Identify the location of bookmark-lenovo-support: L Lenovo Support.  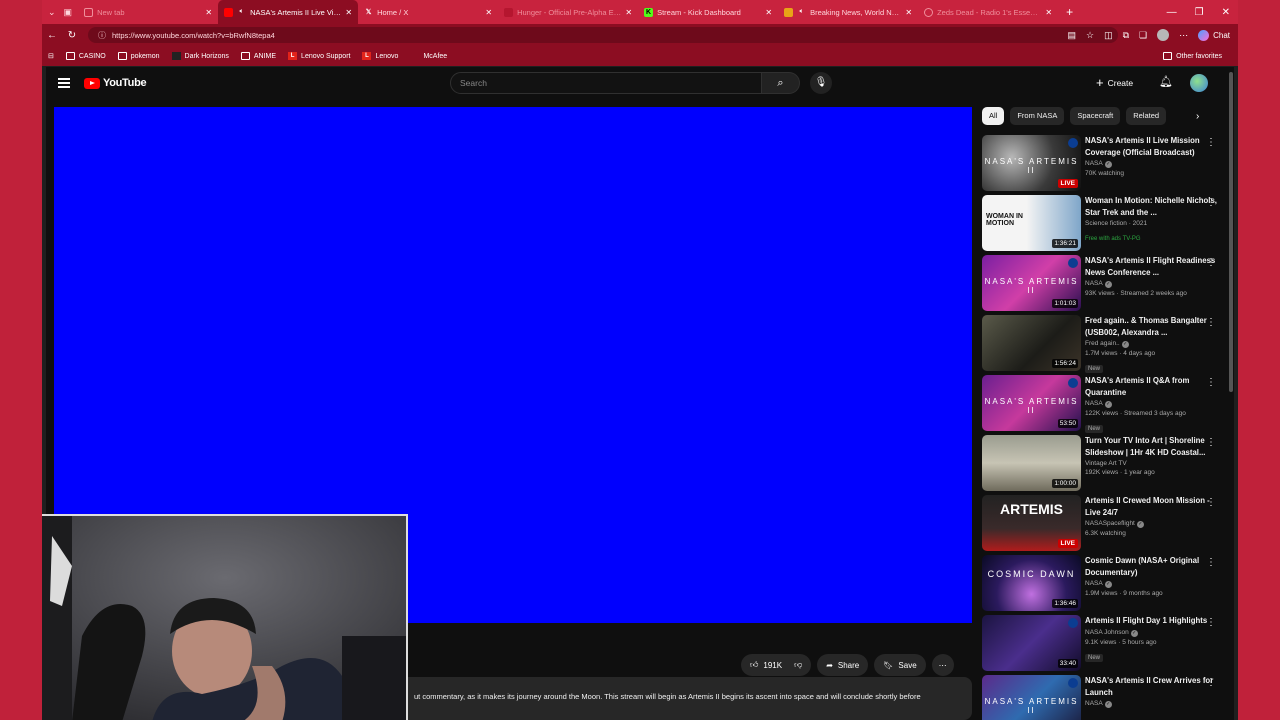
(319, 56).